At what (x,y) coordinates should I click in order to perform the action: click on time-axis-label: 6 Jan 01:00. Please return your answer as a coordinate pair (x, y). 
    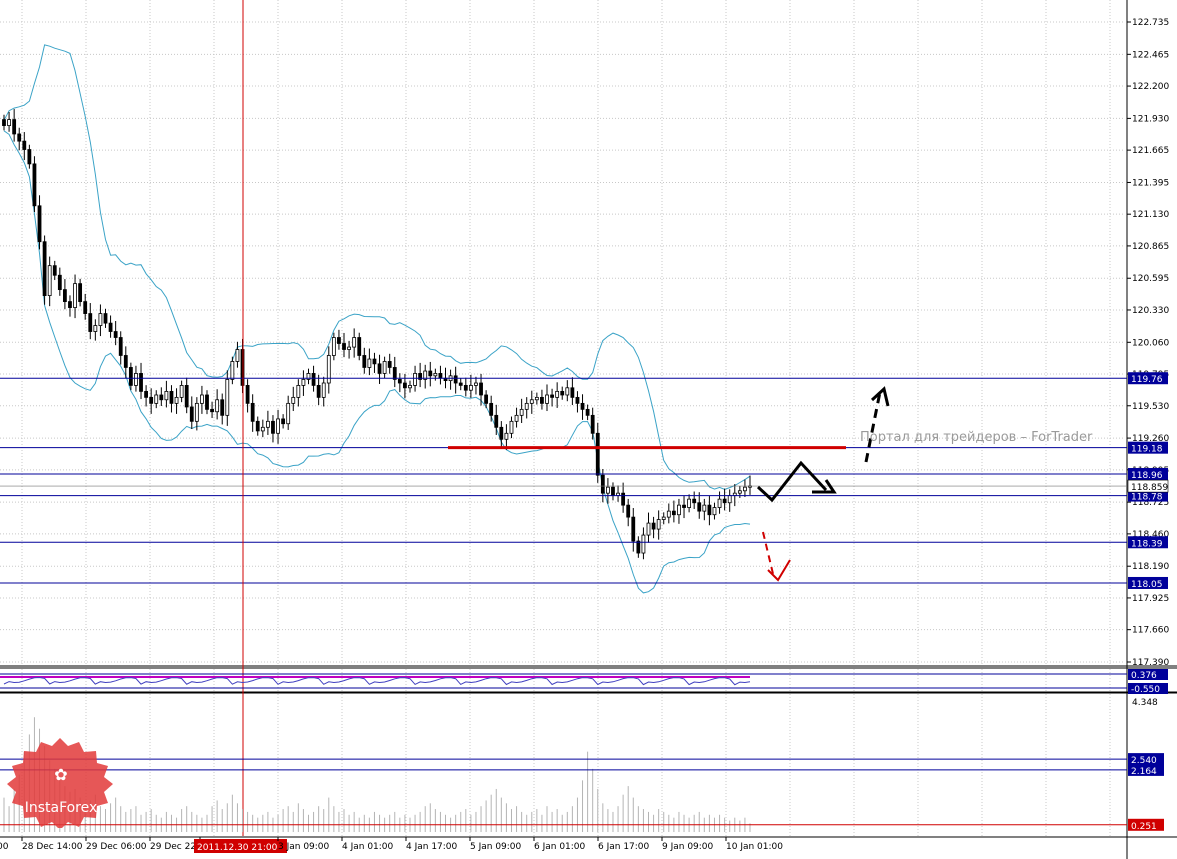
    Looking at the image, I should click on (560, 847).